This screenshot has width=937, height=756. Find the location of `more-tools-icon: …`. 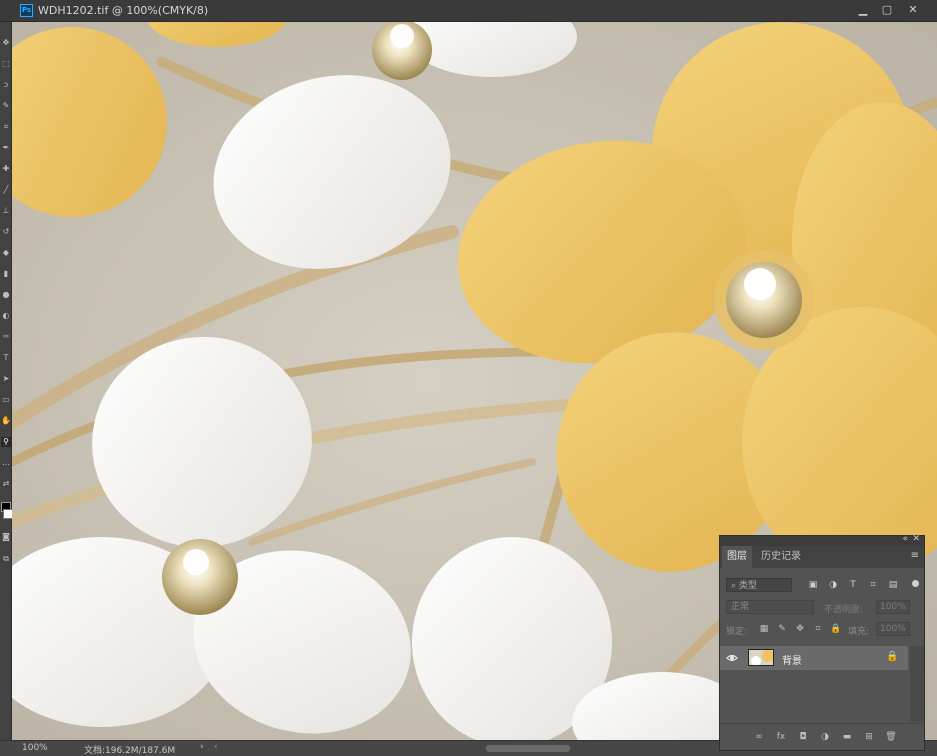

more-tools-icon: … is located at coordinates (6, 463).